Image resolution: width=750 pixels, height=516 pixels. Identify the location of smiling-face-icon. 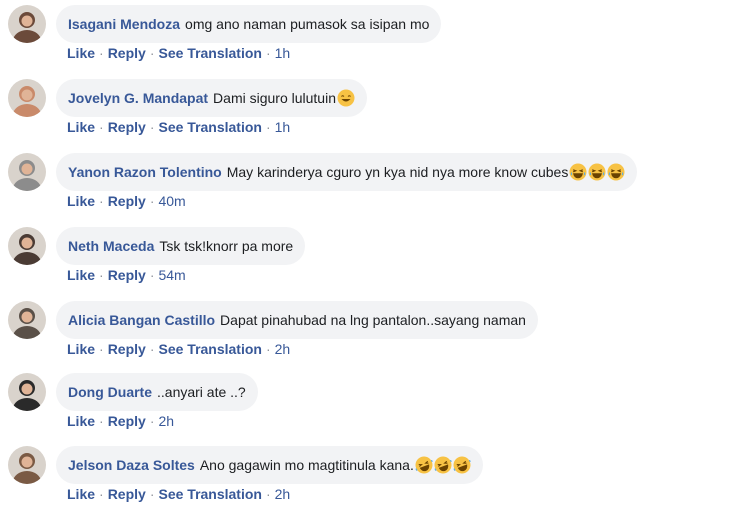
(345, 98).